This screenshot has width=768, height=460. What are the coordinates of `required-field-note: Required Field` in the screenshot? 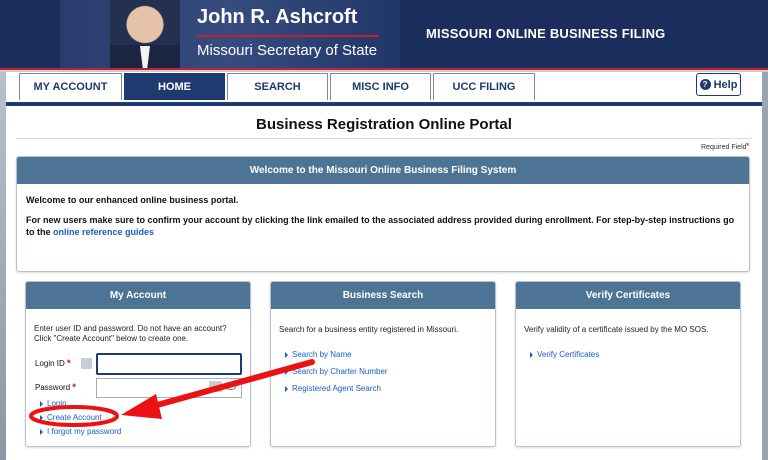 It's located at (724, 147).